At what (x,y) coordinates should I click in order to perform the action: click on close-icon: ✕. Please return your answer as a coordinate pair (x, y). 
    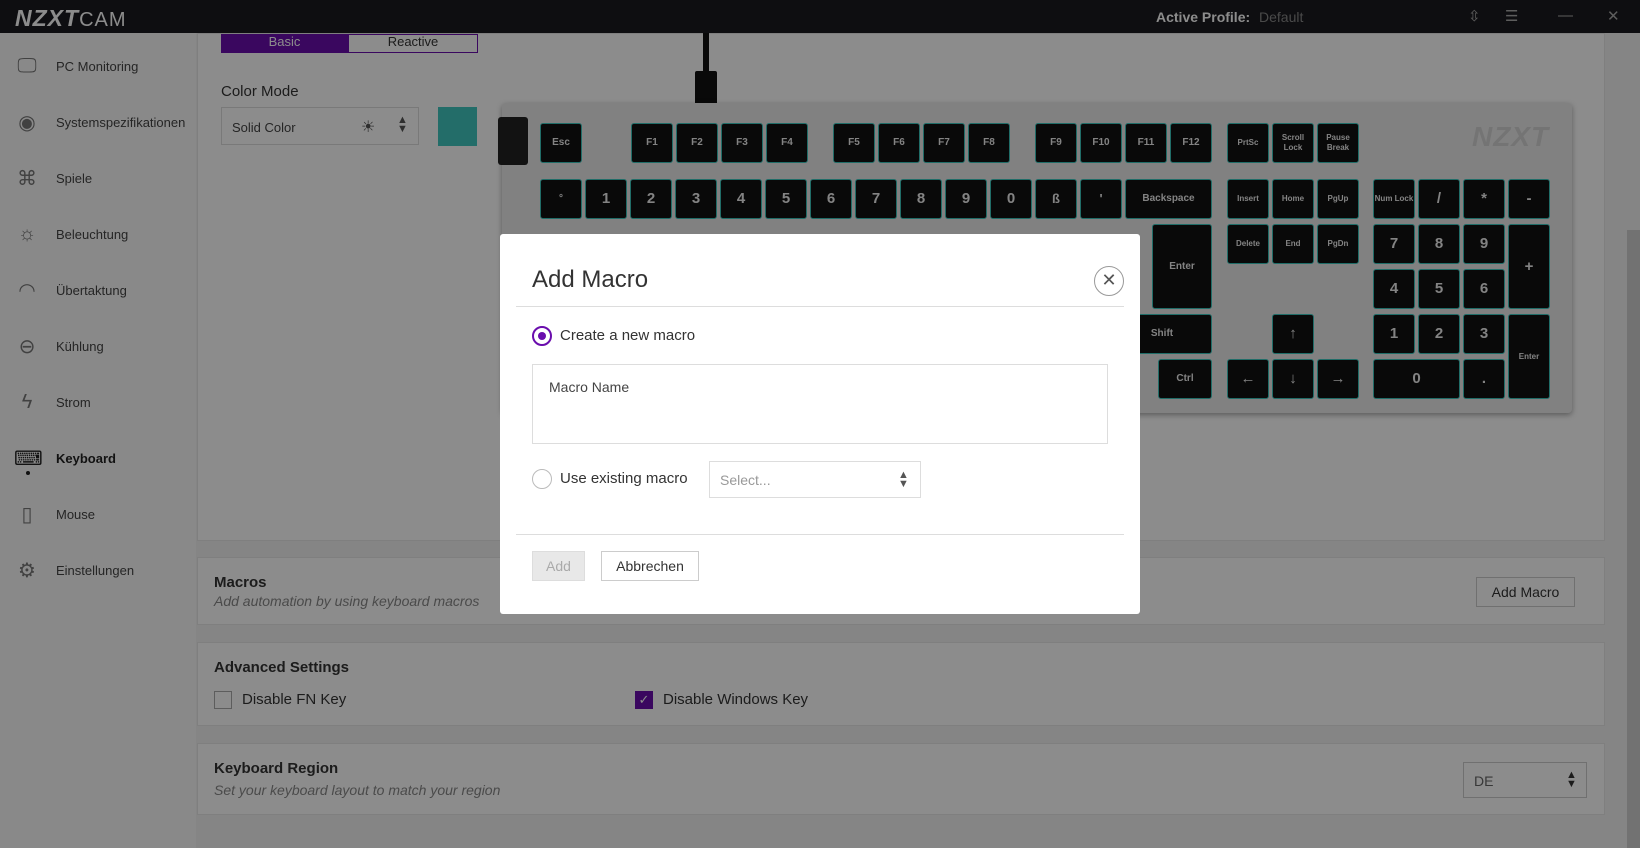
    Looking at the image, I should click on (1109, 280).